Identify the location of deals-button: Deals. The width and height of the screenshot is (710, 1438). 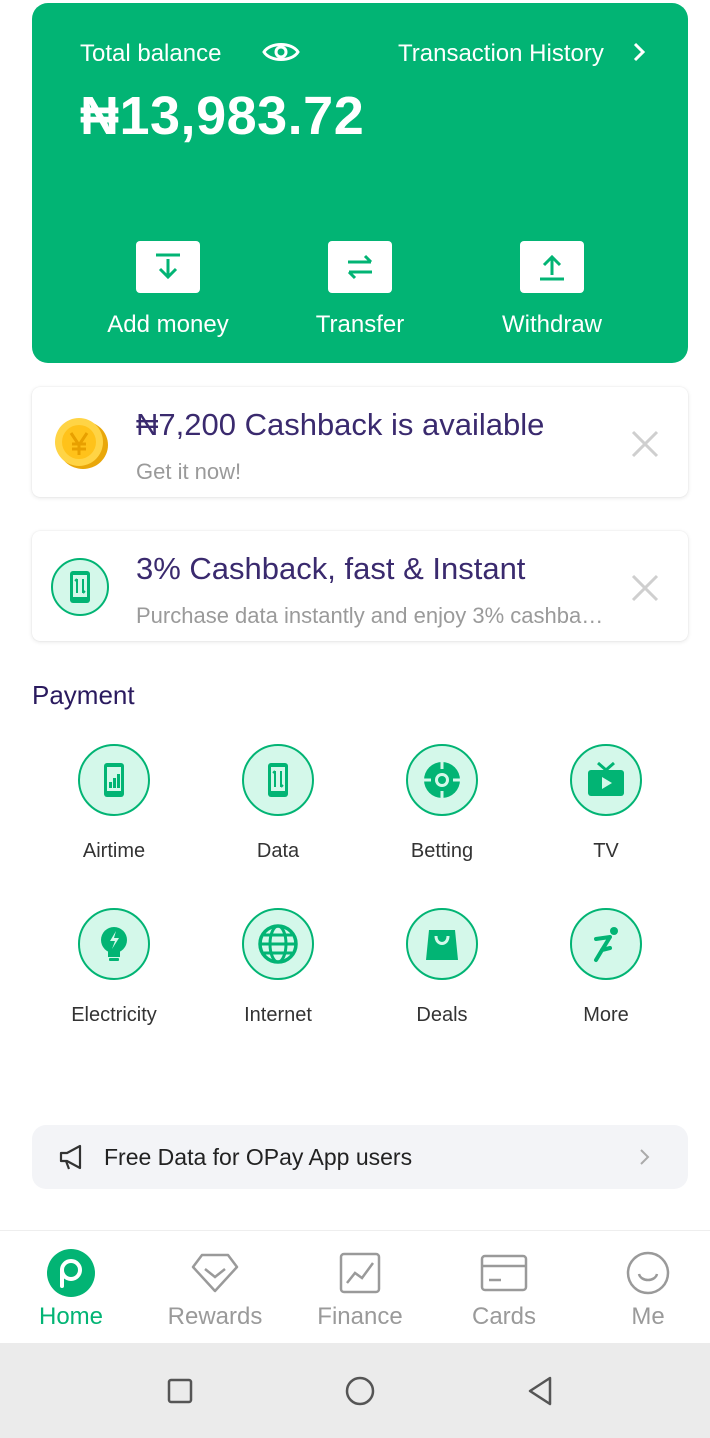
(442, 967).